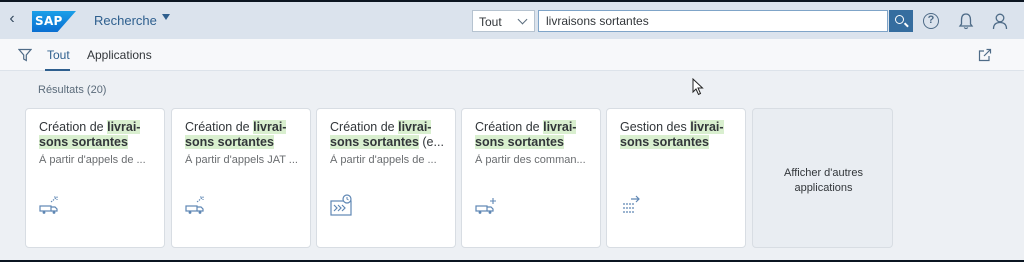 This screenshot has height=262, width=1024. I want to click on results-count: Résultats (20), so click(72, 90).